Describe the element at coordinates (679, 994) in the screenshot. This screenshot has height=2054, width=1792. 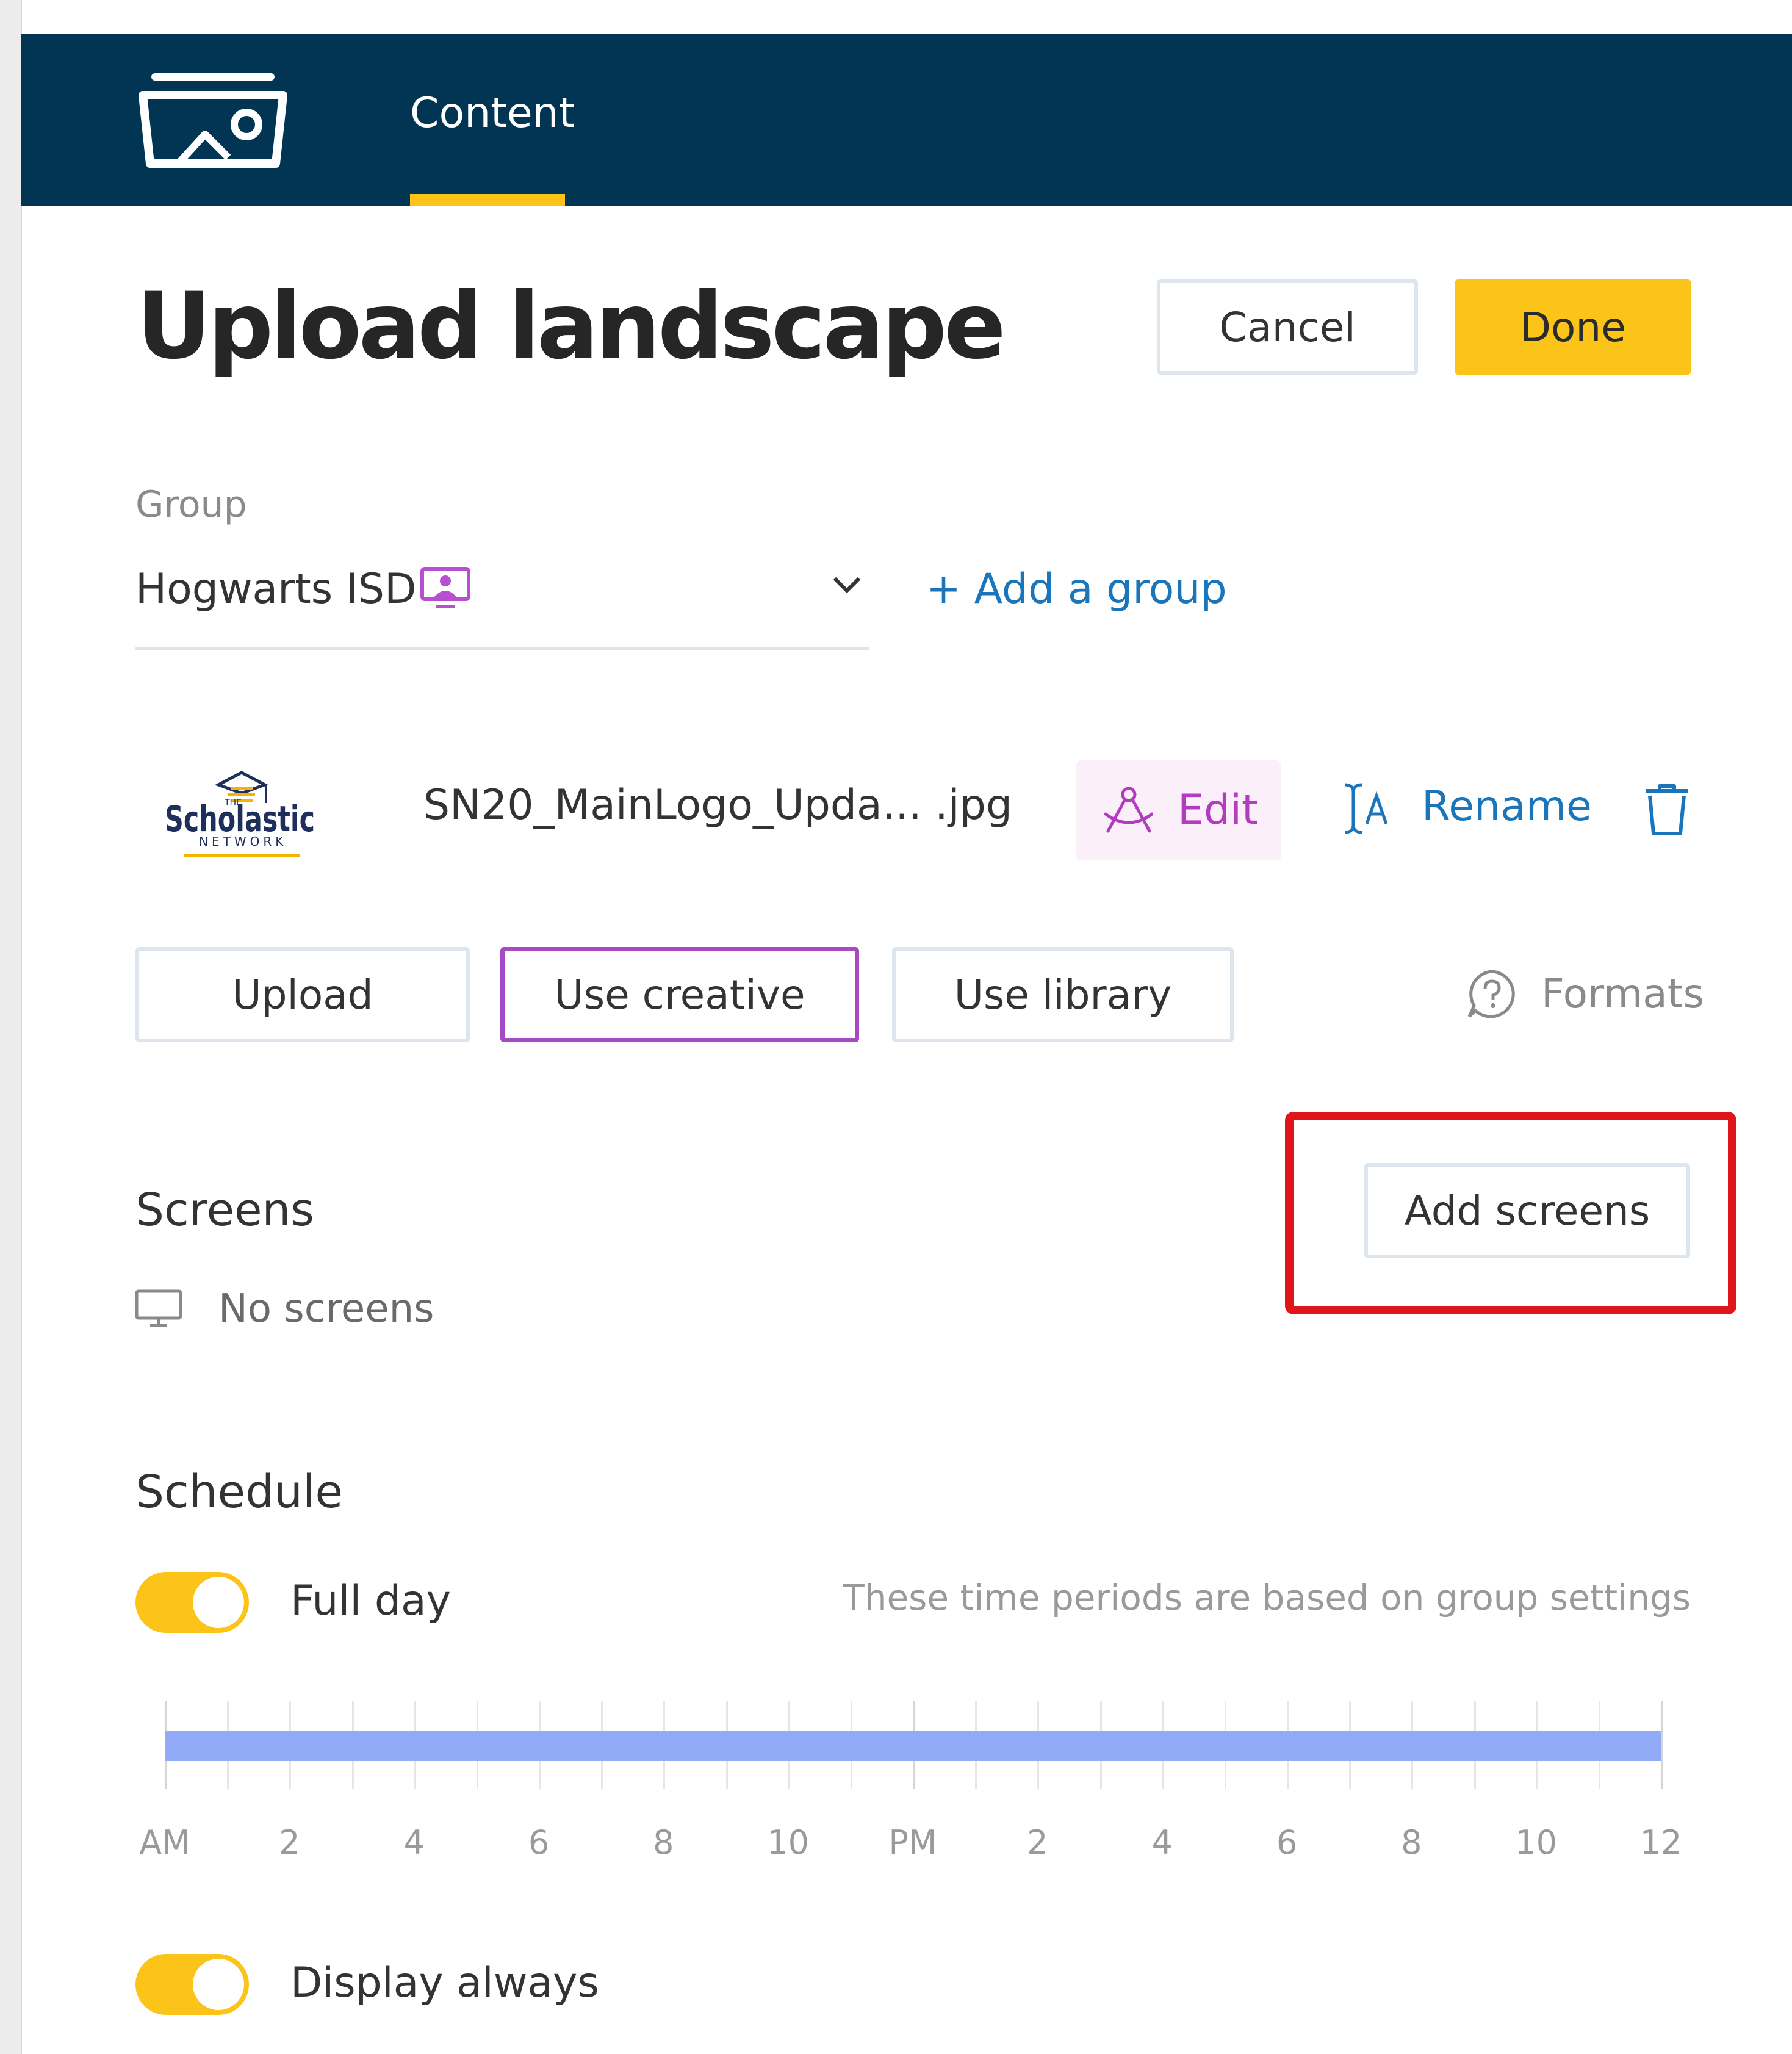
I see `use-creative-button: Use creative` at that location.